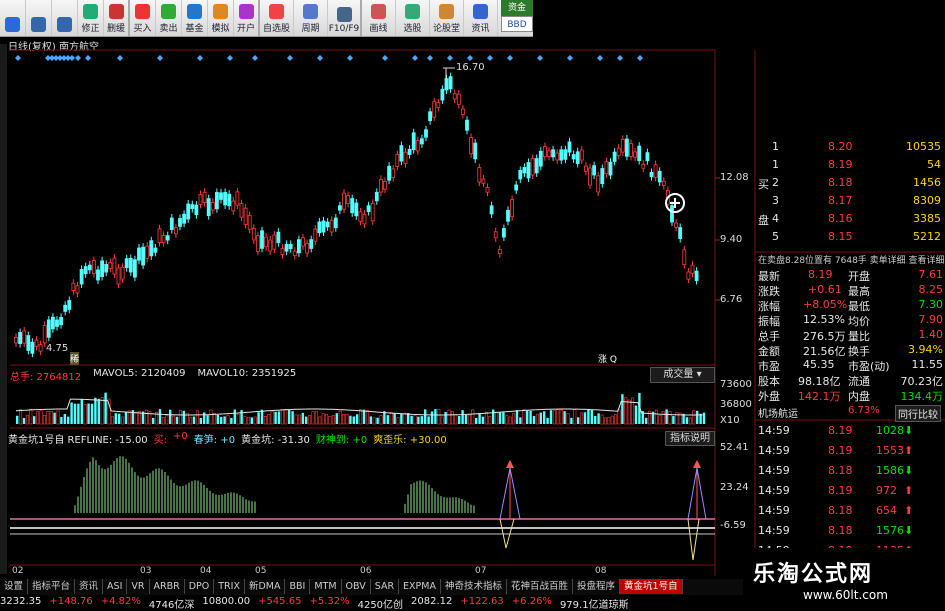 This screenshot has height=611, width=945. I want to click on order-level: 5 8.15 5212, so click(856, 236).